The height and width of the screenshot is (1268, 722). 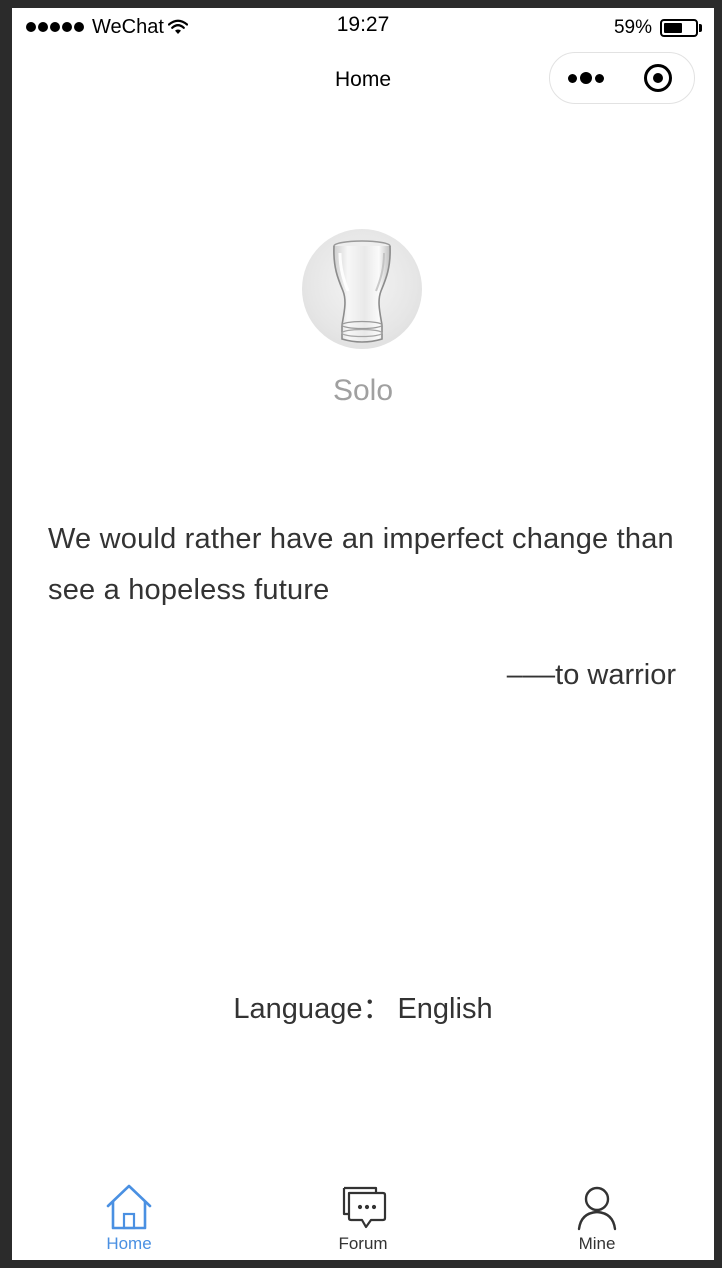 I want to click on tab-home: Home, so click(x=129, y=1215).